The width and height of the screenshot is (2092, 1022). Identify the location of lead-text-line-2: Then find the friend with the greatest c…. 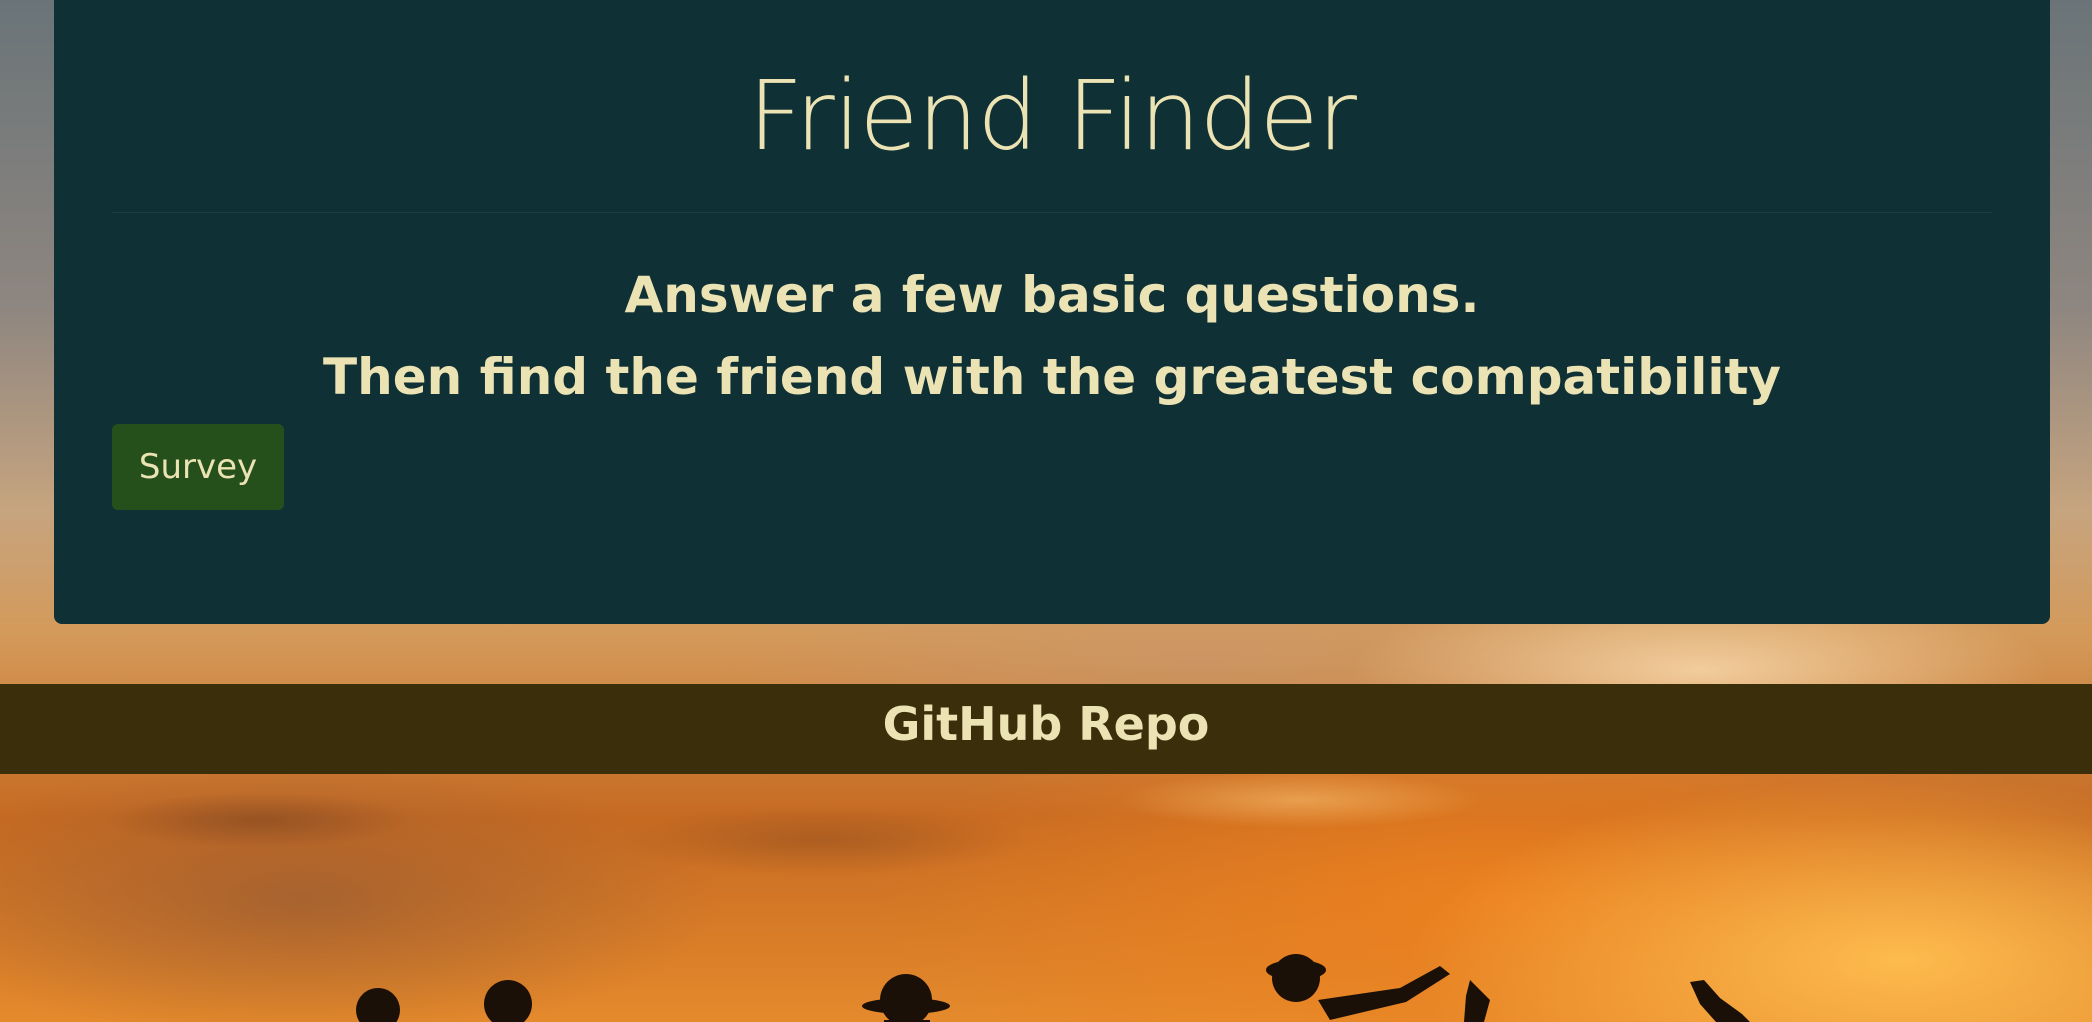
(1052, 377).